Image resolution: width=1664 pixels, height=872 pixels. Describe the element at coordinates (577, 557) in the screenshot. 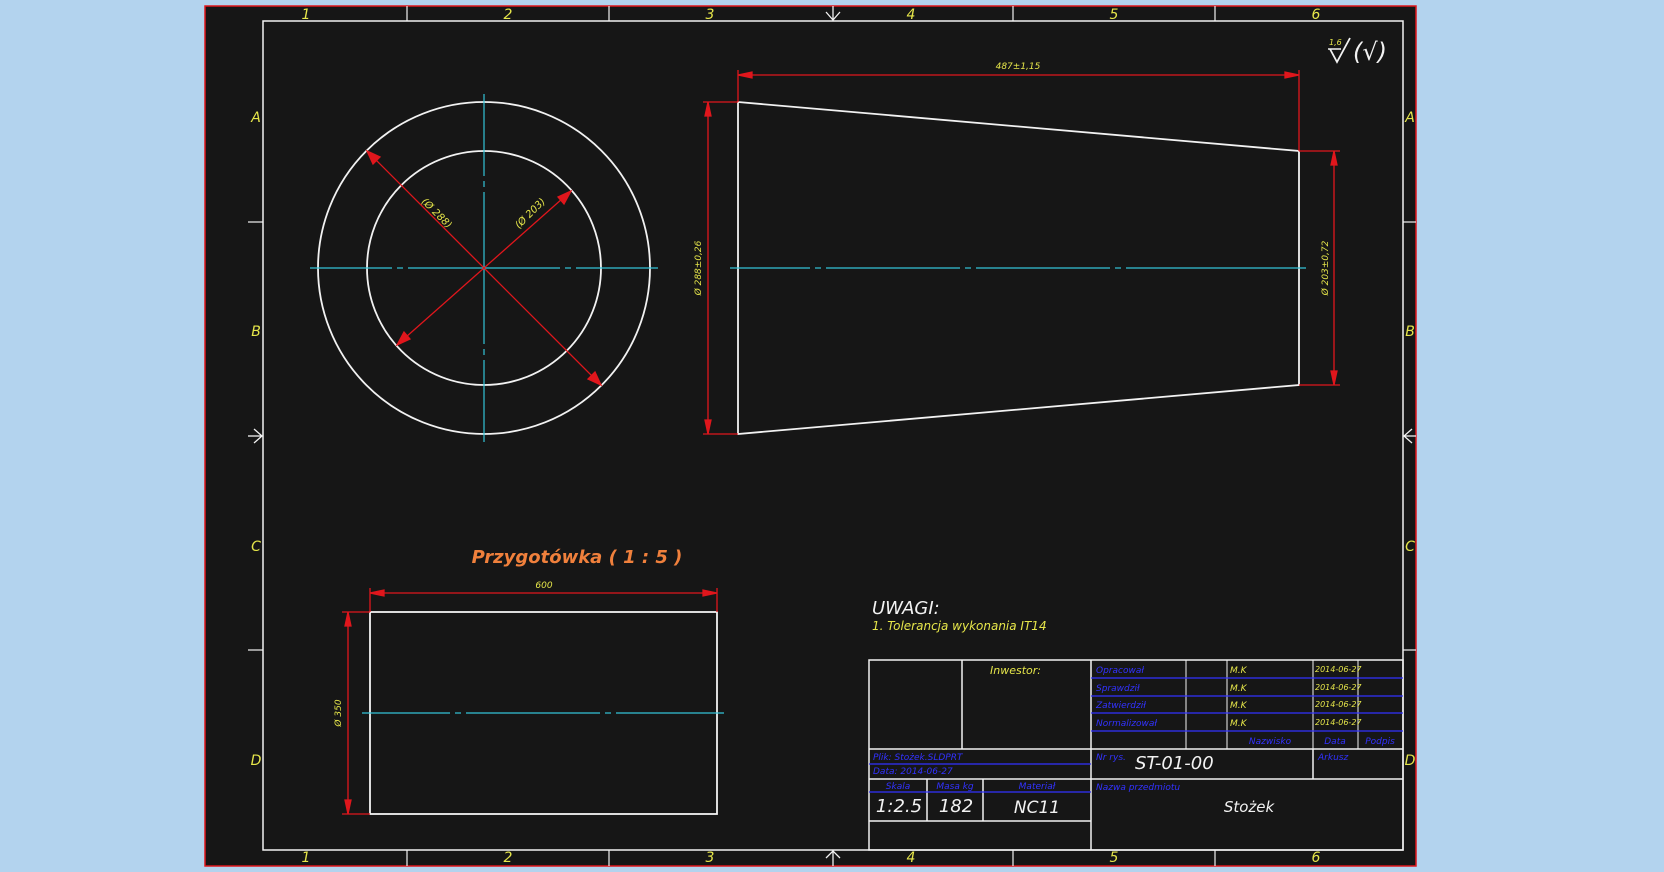

I see `blank-title: Przygotówka ( 1 : 5 )` at that location.